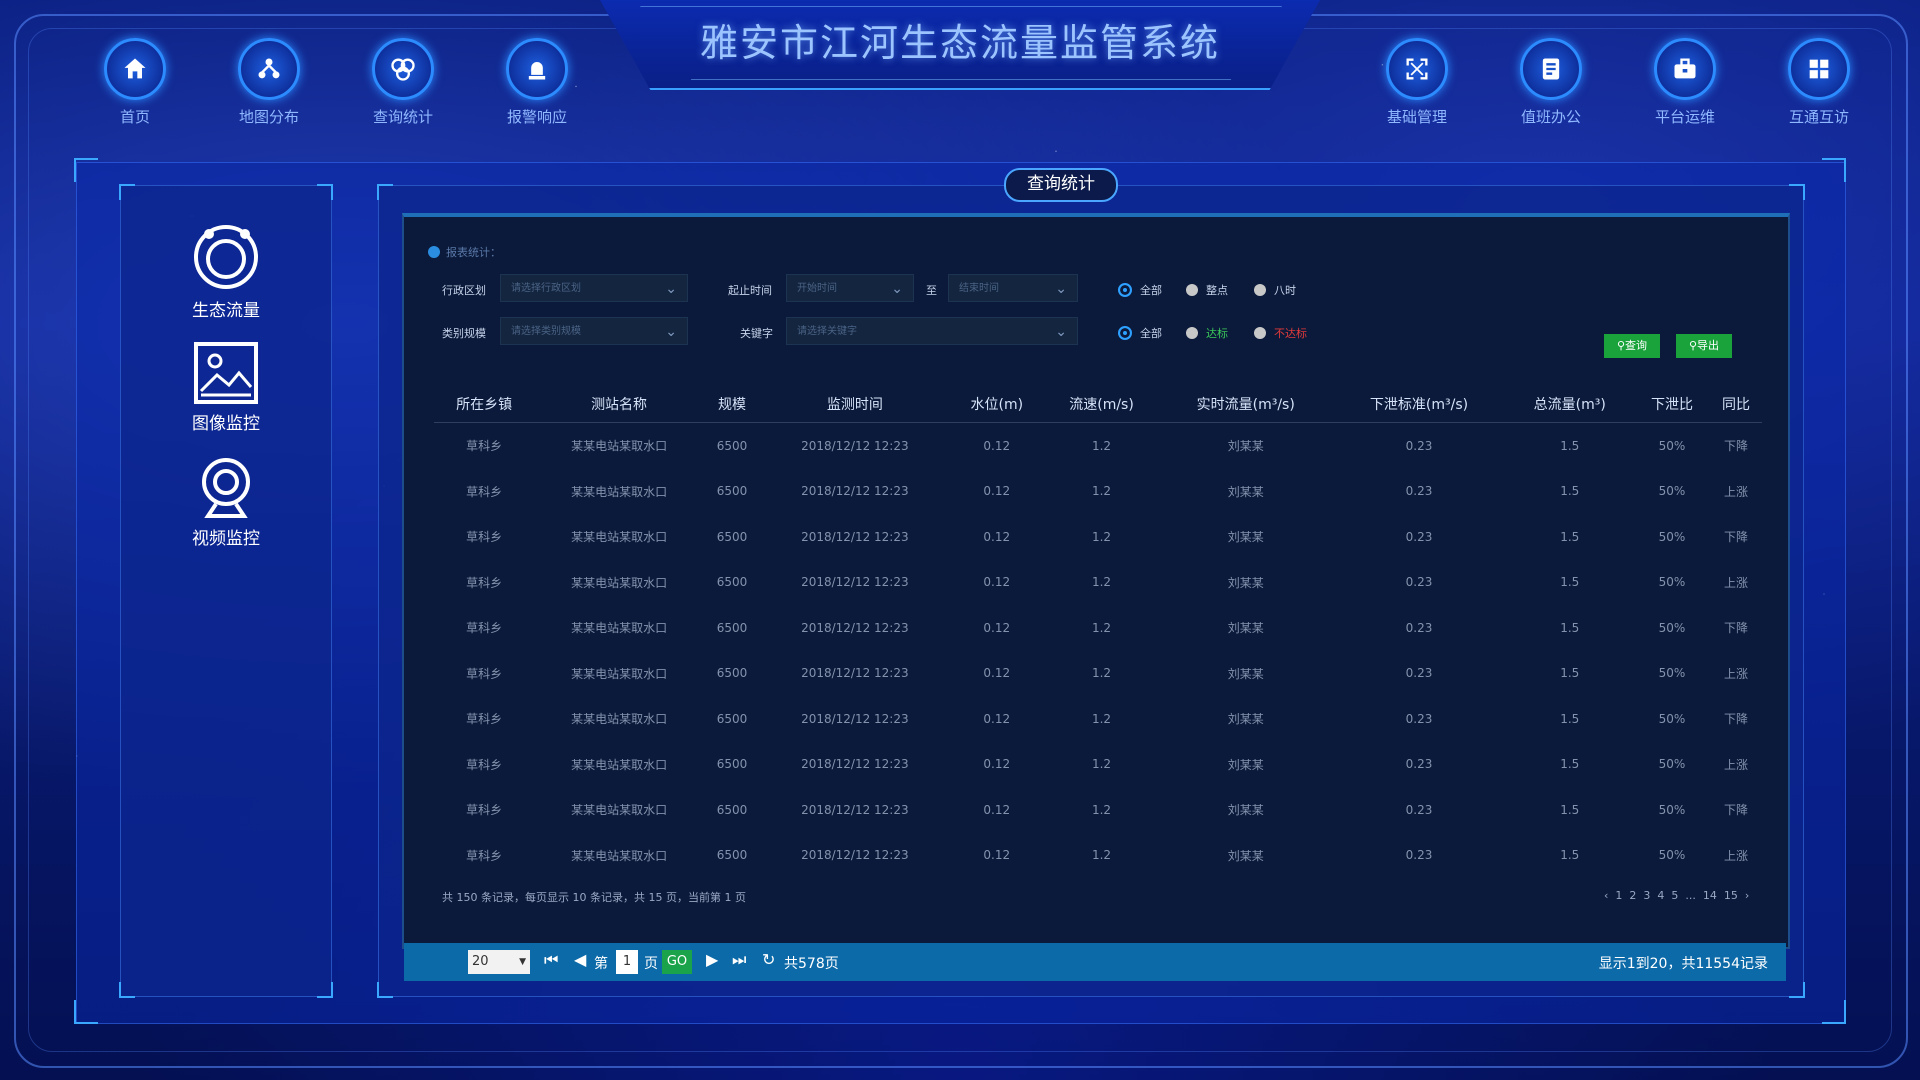 Image resolution: width=1920 pixels, height=1080 pixels. Describe the element at coordinates (1095, 962) in the screenshot. I see `bottom-pager-bar` at that location.